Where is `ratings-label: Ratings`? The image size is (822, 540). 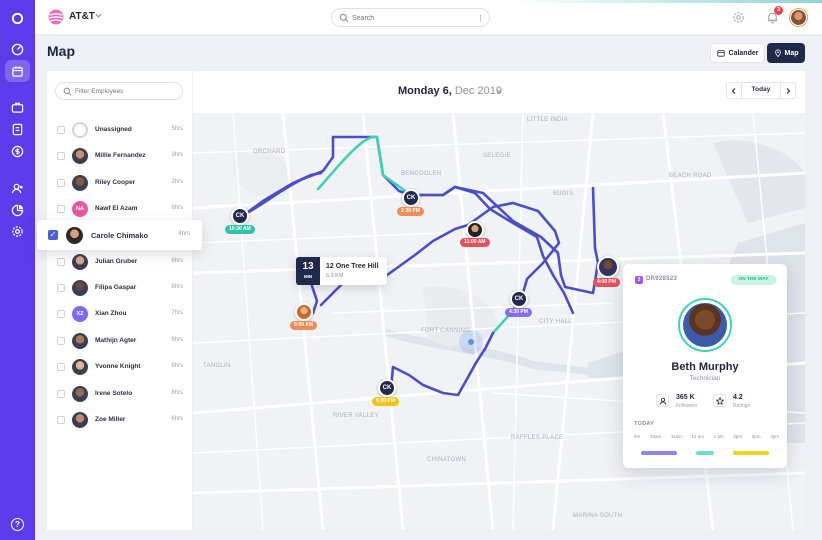 ratings-label: Ratings is located at coordinates (741, 406).